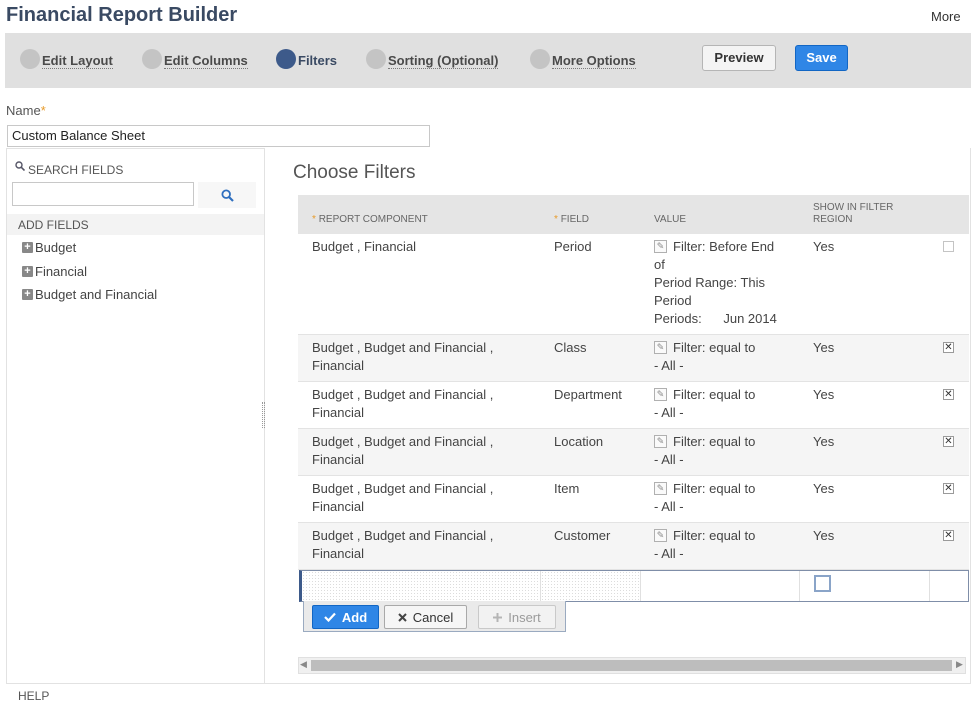  I want to click on name-label: Name*, so click(26, 110).